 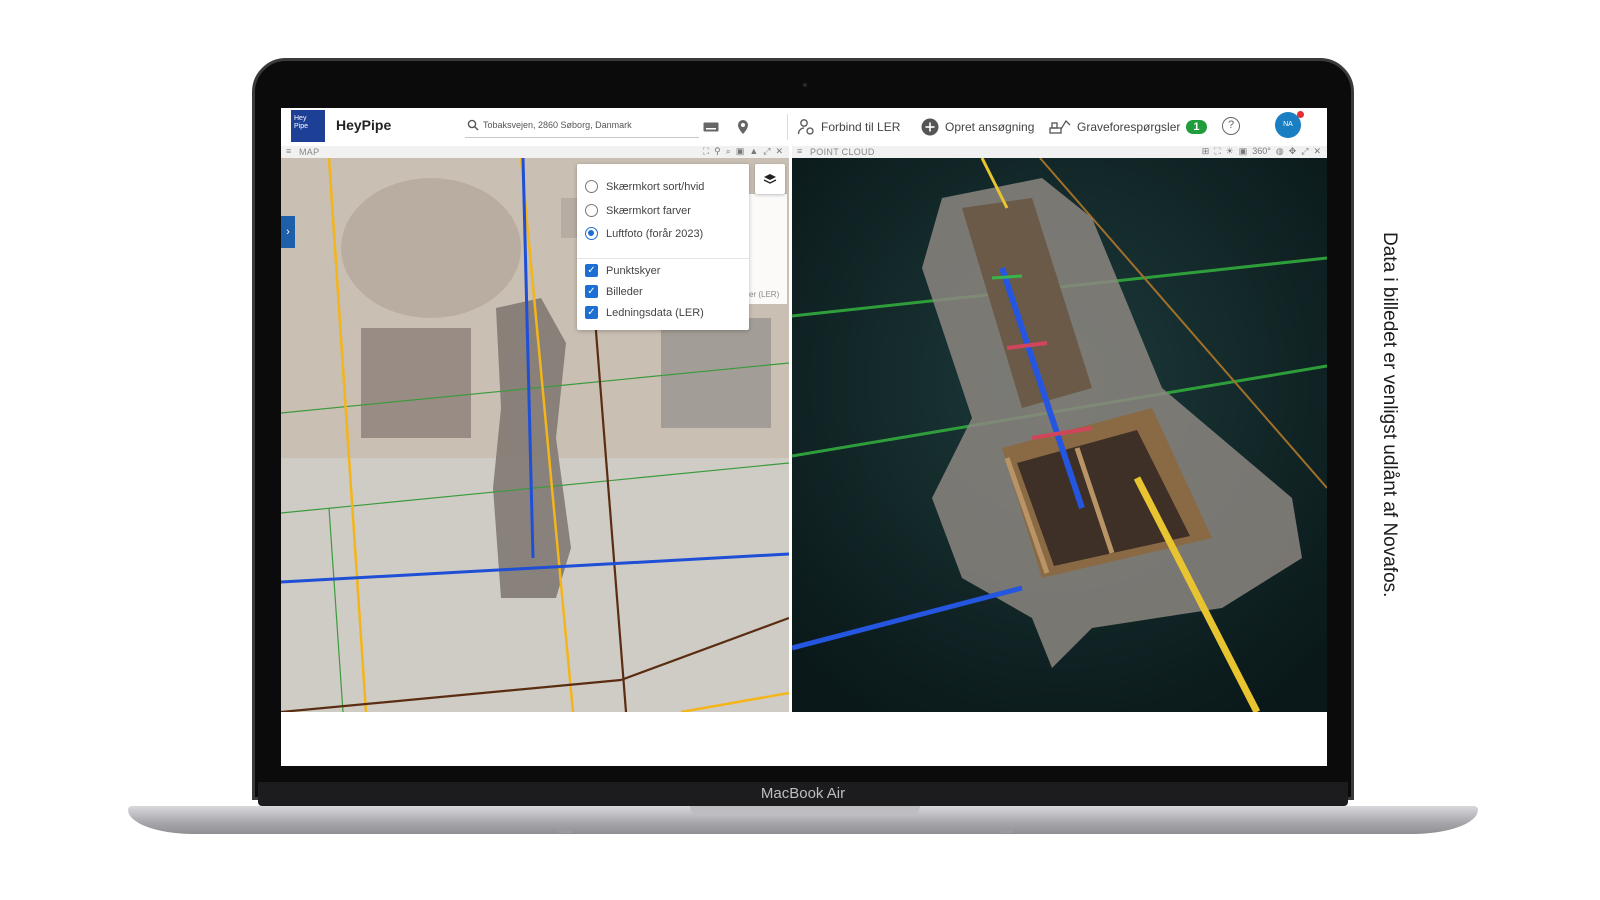 What do you see at coordinates (717, 151) in the screenshot?
I see `pin-icon: ⚲` at bounding box center [717, 151].